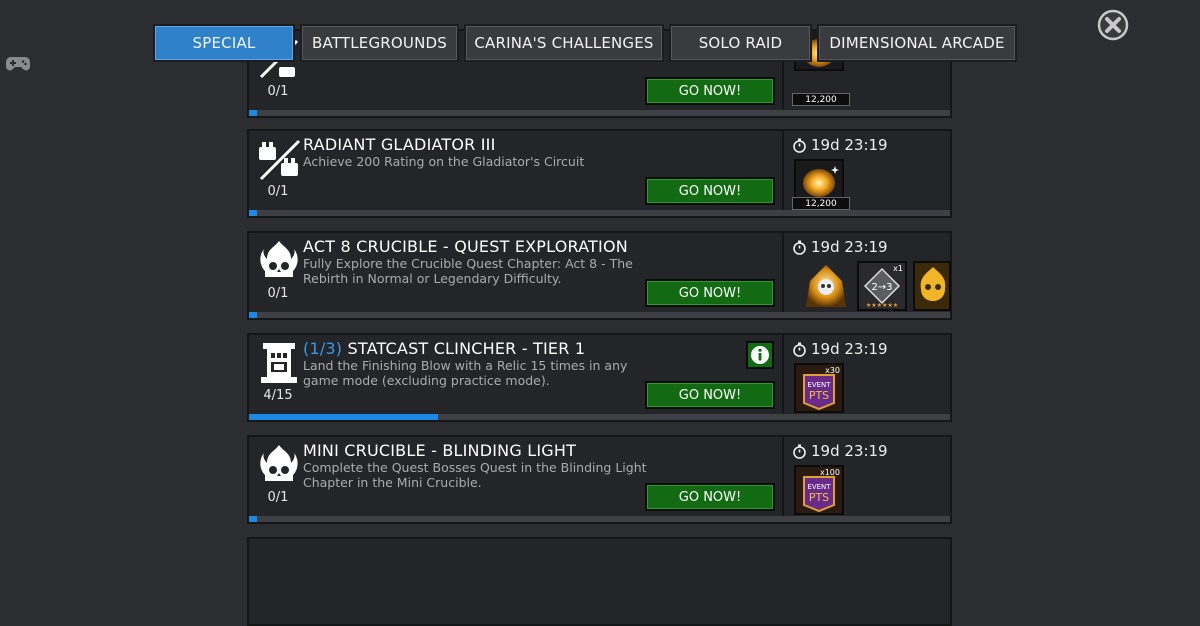 This screenshot has height=626, width=1200. What do you see at coordinates (379, 43) in the screenshot?
I see `tab-battlegrounds: BATTLEGROUNDS` at bounding box center [379, 43].